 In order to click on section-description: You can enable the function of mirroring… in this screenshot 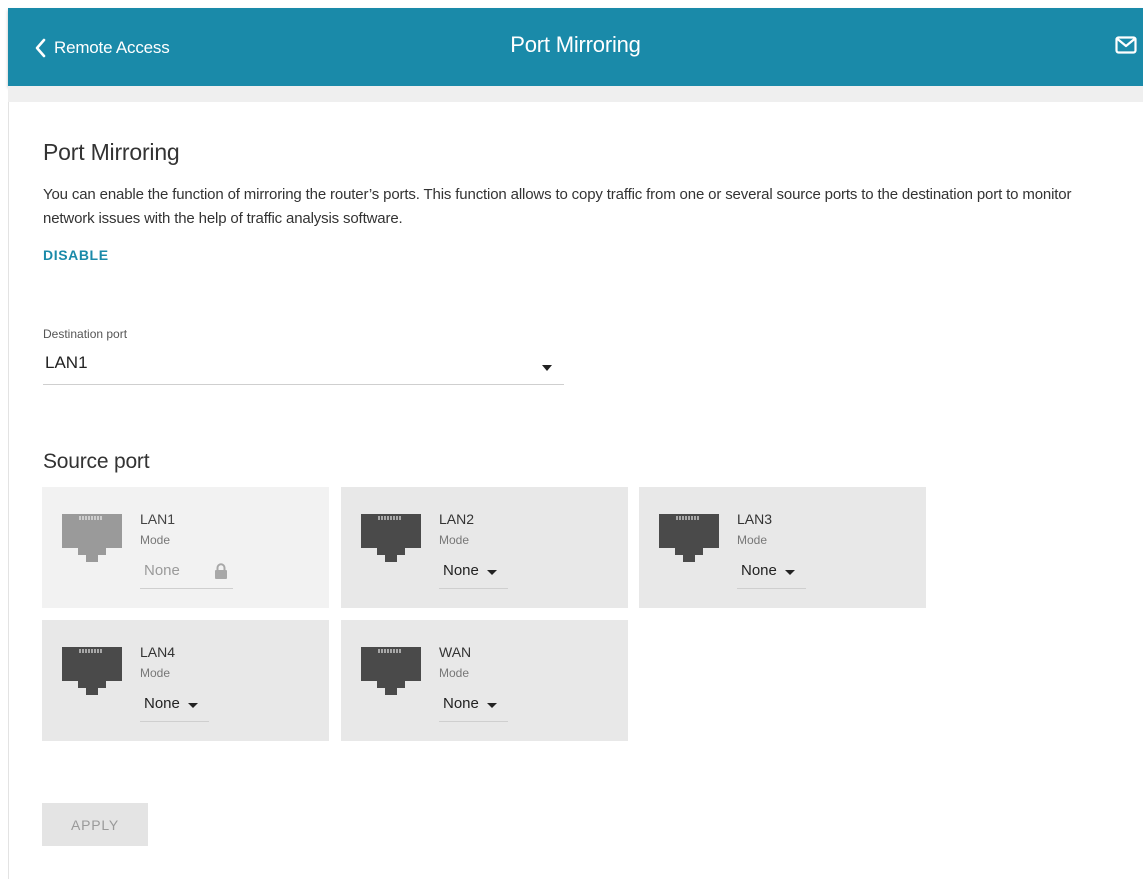, I will do `click(557, 206)`.